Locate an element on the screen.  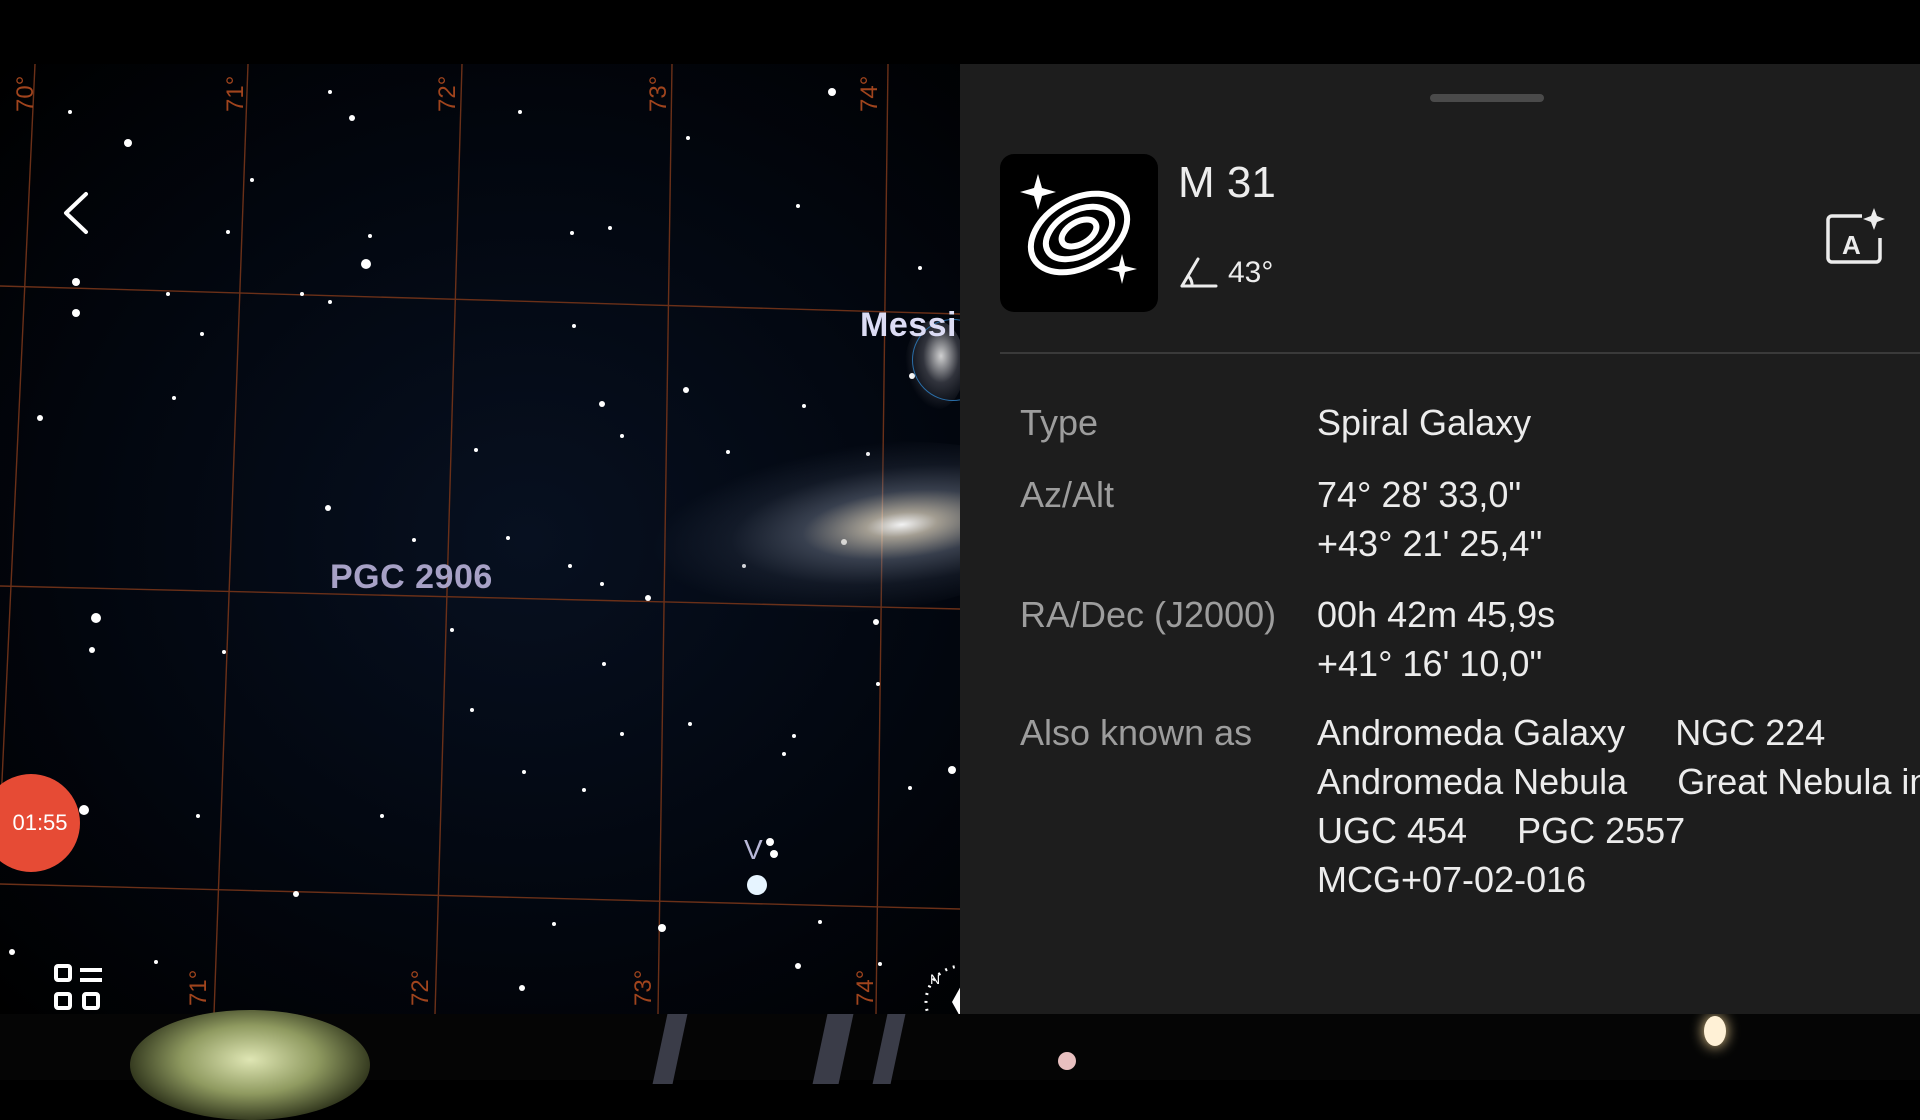
aka-item: Andromeda Galaxy is located at coordinates (1471, 732).